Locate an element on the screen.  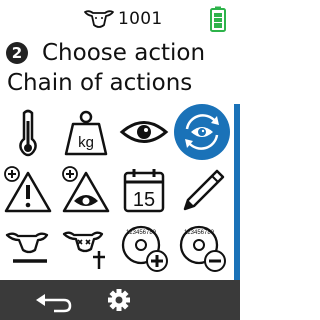
bottom-bar is located at coordinates (120, 300).